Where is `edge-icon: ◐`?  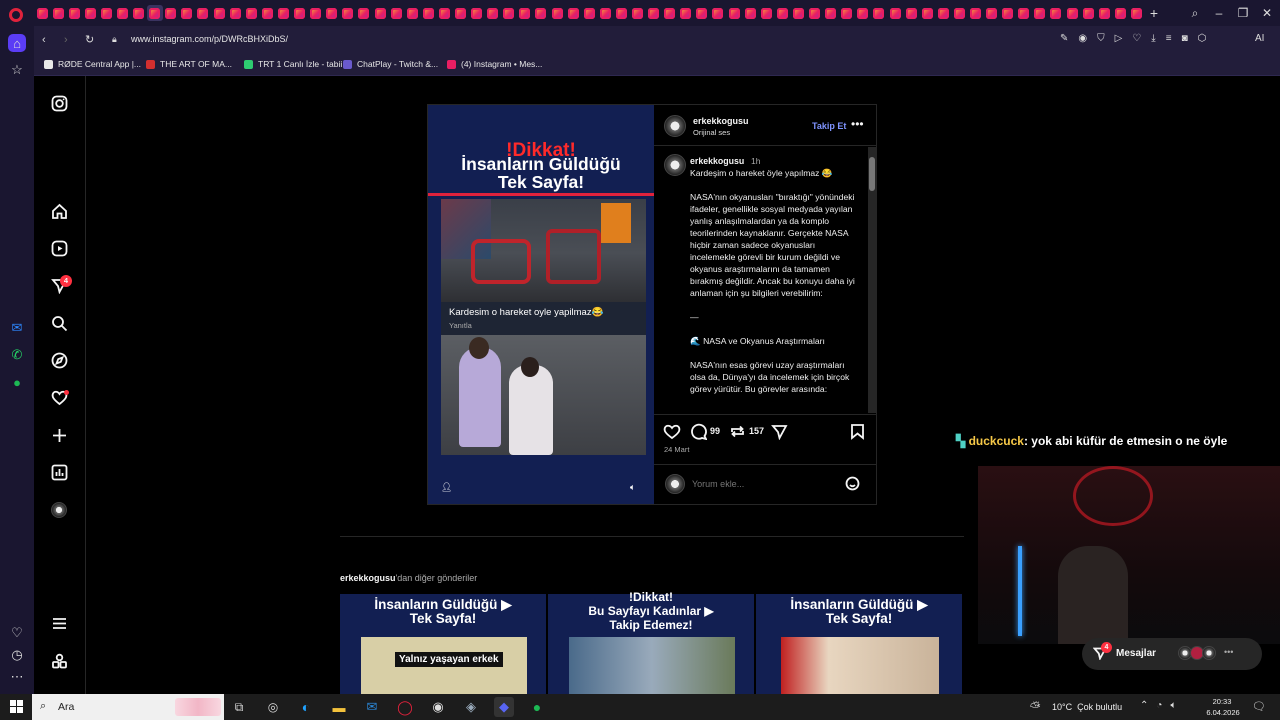
edge-icon: ◐ is located at coordinates (306, 707).